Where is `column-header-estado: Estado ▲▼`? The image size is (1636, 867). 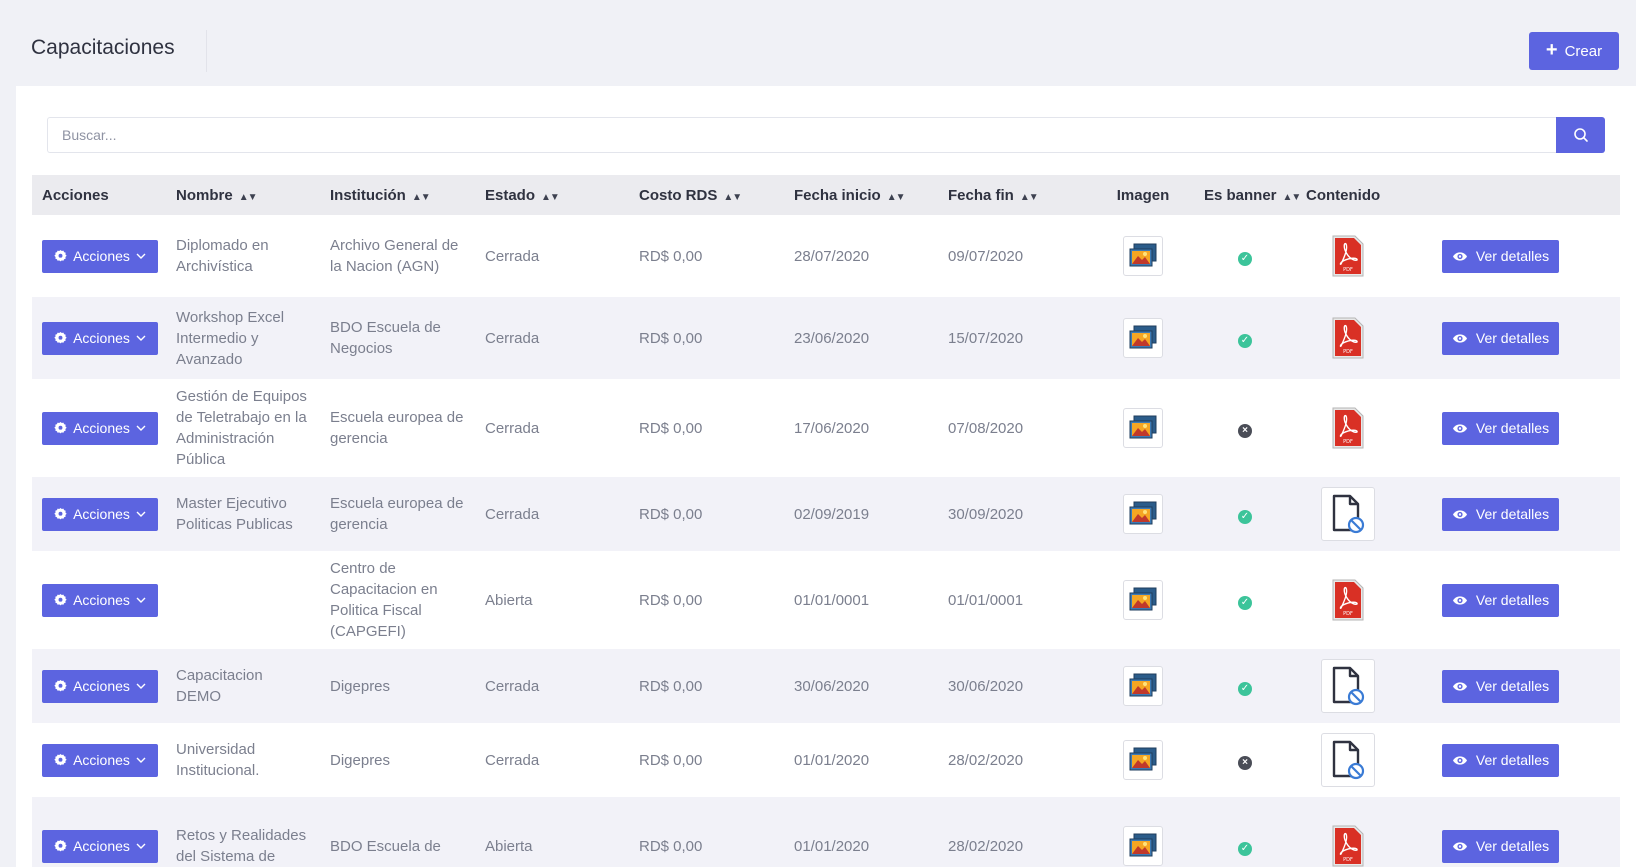
column-header-estado: Estado ▲▼ is located at coordinates (552, 195).